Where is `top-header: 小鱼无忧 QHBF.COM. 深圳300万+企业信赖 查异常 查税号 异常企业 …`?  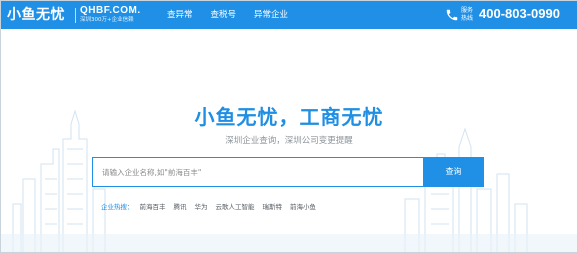 top-header: 小鱼无忧 QHBF.COM. 深圳300万+企业信赖 查异常 查税号 异常企业 … is located at coordinates (289, 15).